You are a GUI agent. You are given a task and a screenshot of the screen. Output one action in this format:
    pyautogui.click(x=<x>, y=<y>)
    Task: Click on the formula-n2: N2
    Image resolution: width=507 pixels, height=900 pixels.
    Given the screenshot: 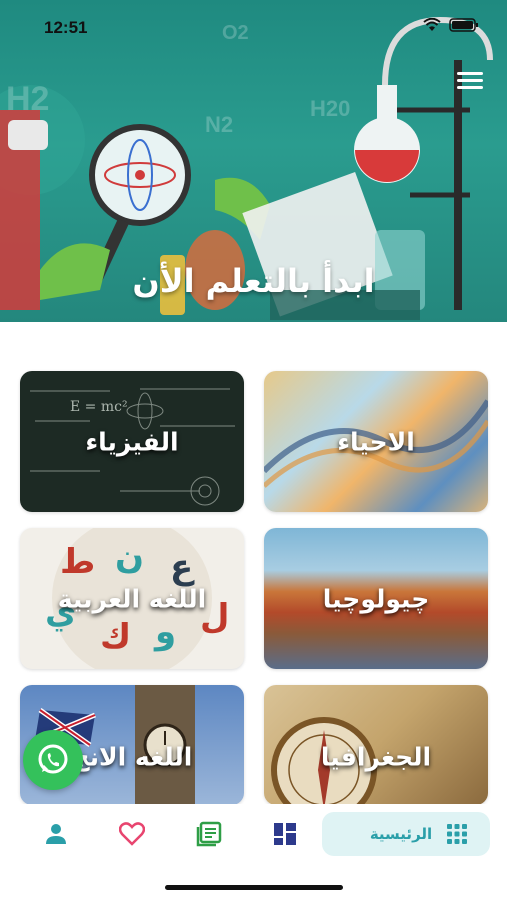 What is the action you would take?
    pyautogui.click(x=219, y=124)
    